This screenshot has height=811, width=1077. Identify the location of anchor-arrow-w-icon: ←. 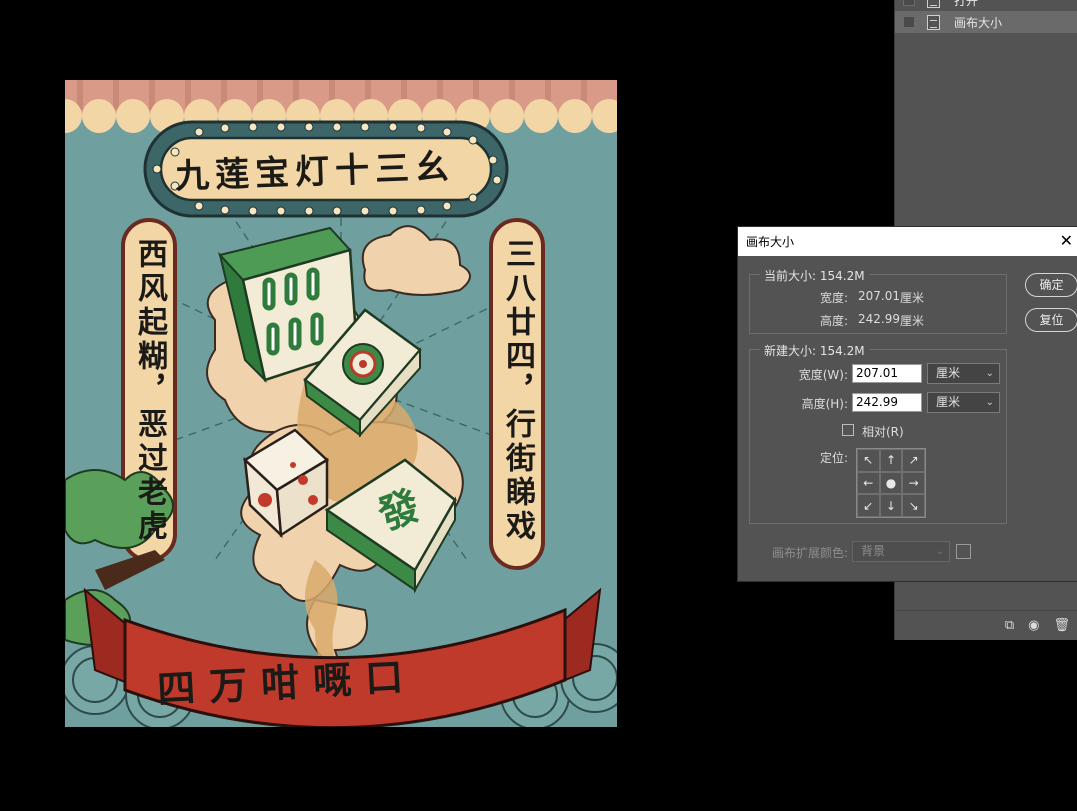
(868, 483).